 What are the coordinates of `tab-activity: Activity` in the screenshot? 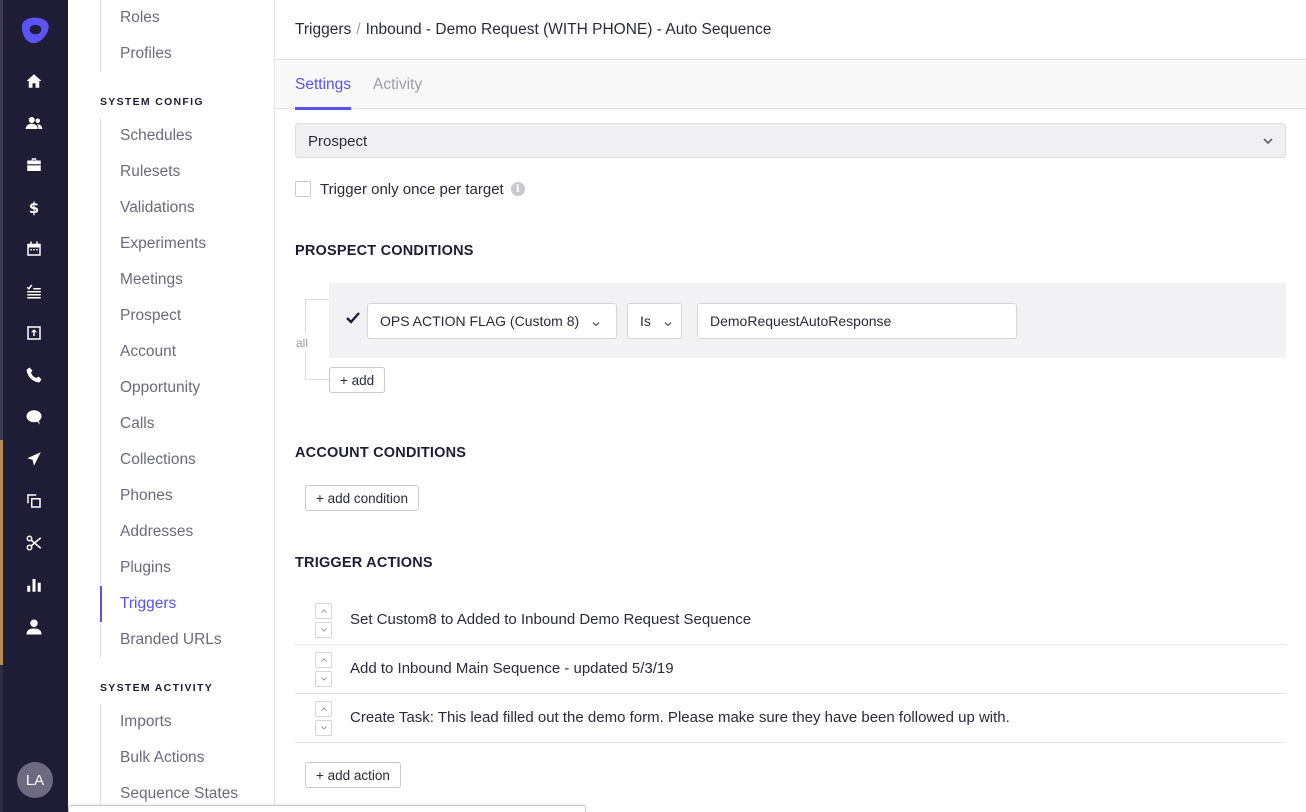 It's located at (397, 84).